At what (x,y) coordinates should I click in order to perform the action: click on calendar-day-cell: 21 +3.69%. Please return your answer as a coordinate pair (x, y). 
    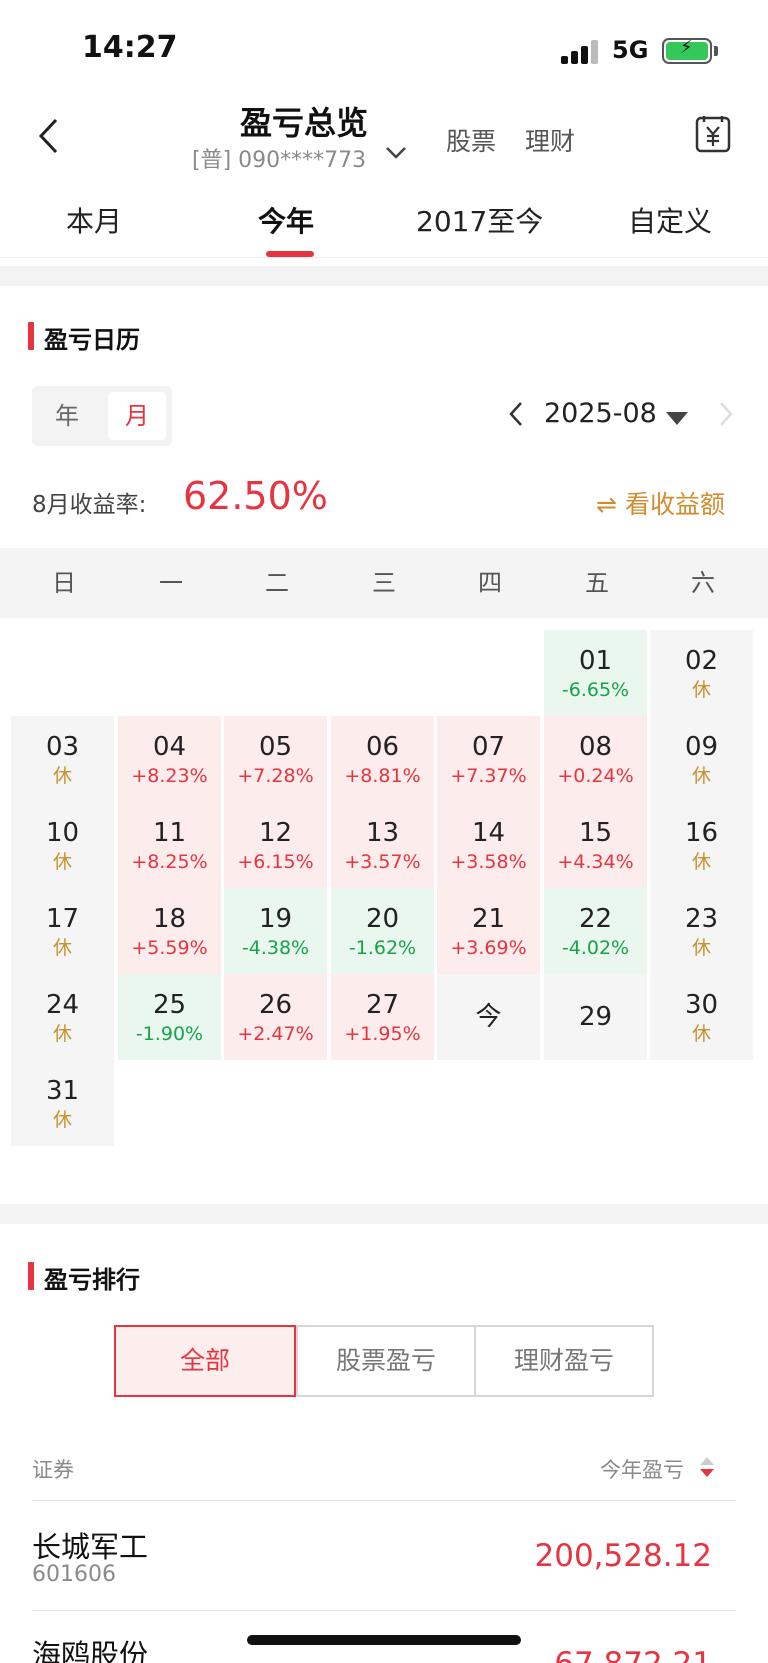
    Looking at the image, I should click on (488, 931).